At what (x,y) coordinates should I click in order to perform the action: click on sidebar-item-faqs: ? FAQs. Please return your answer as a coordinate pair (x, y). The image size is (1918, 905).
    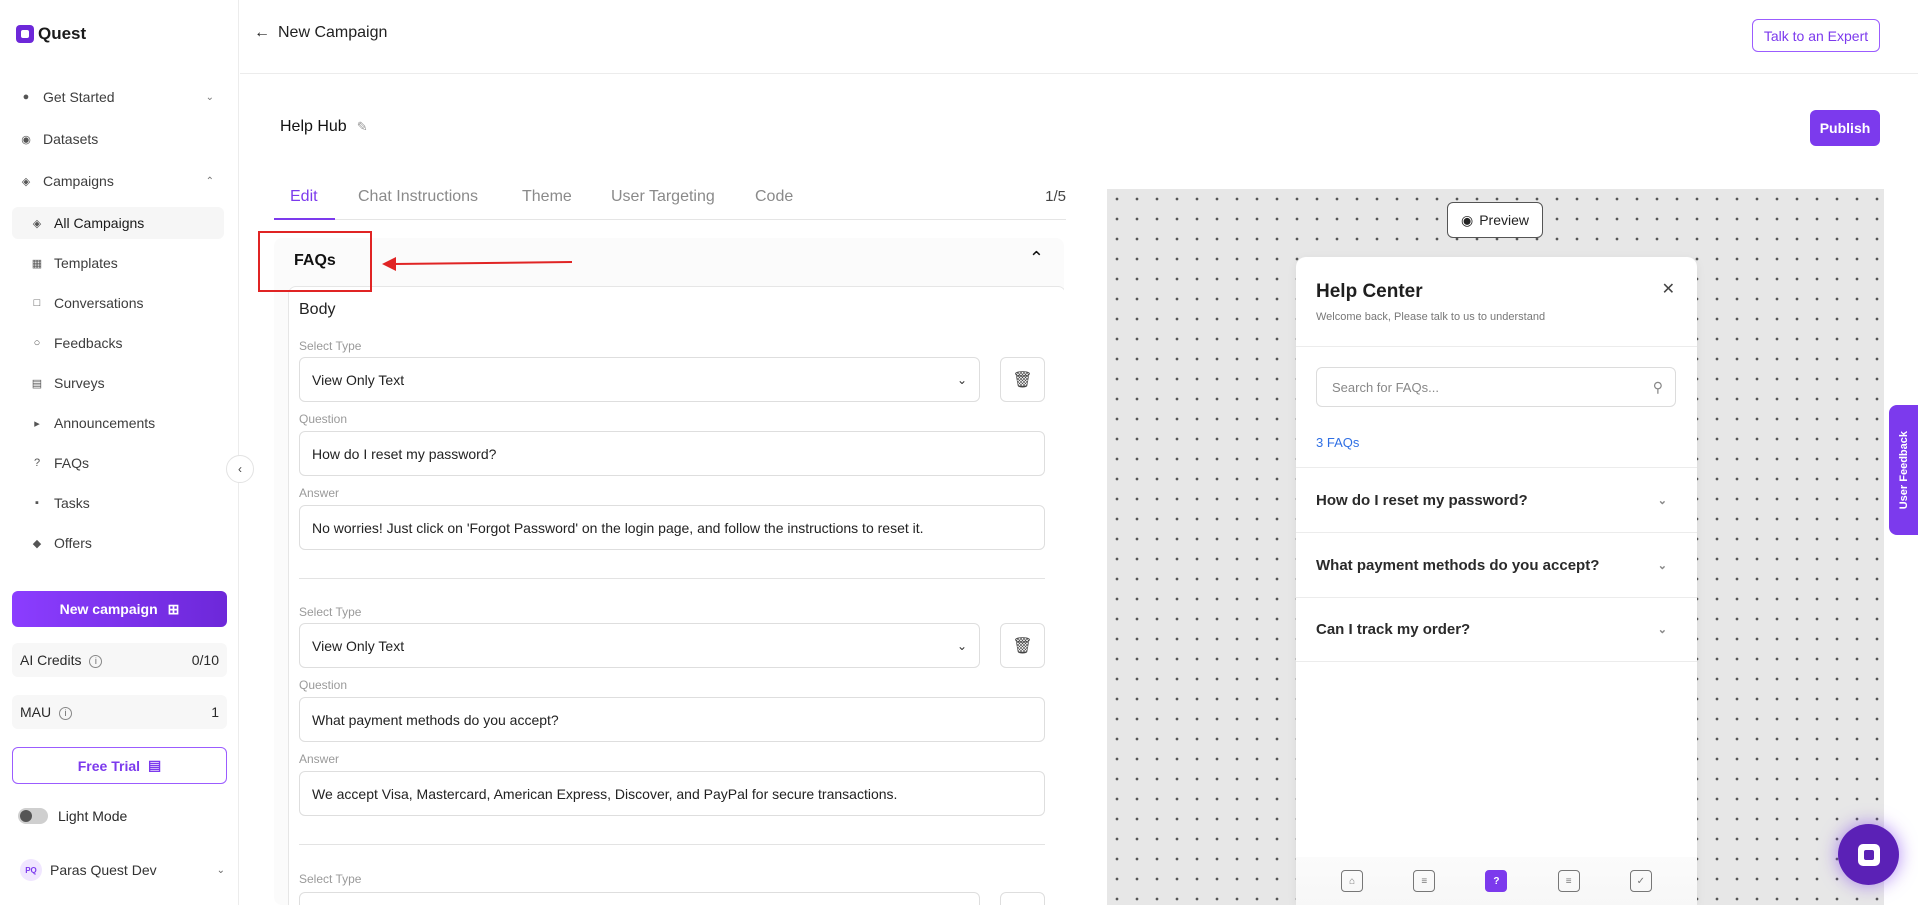
    Looking at the image, I should click on (118, 463).